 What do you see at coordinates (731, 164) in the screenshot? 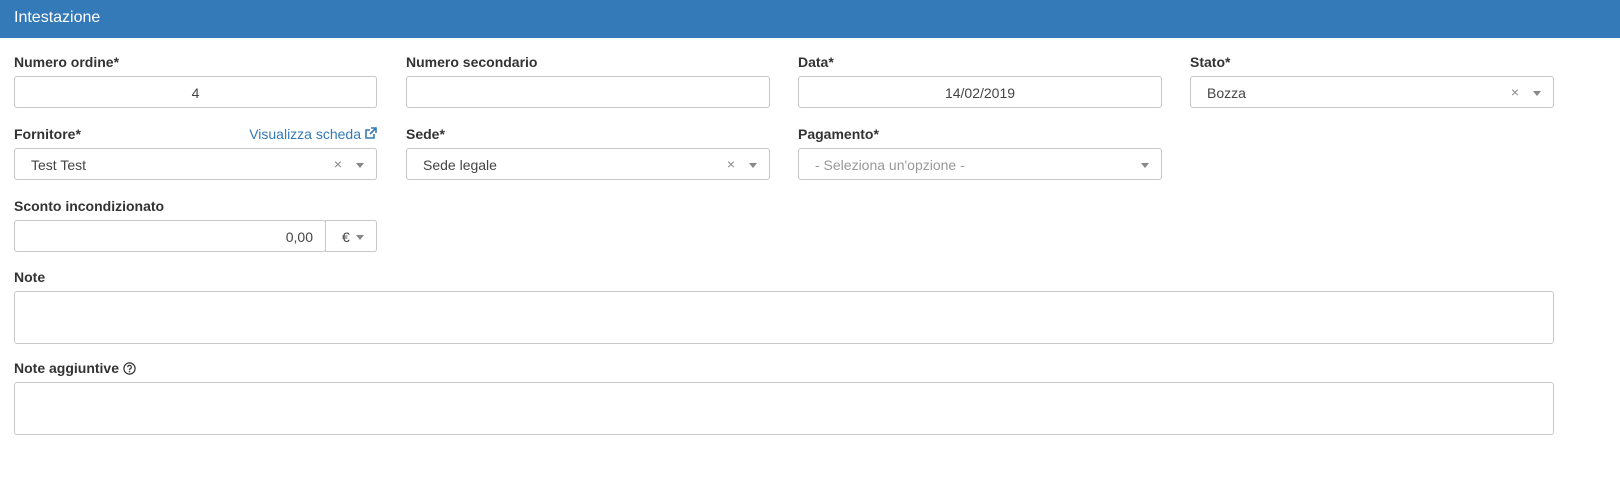
I see `sede-clear-icon: ×` at bounding box center [731, 164].